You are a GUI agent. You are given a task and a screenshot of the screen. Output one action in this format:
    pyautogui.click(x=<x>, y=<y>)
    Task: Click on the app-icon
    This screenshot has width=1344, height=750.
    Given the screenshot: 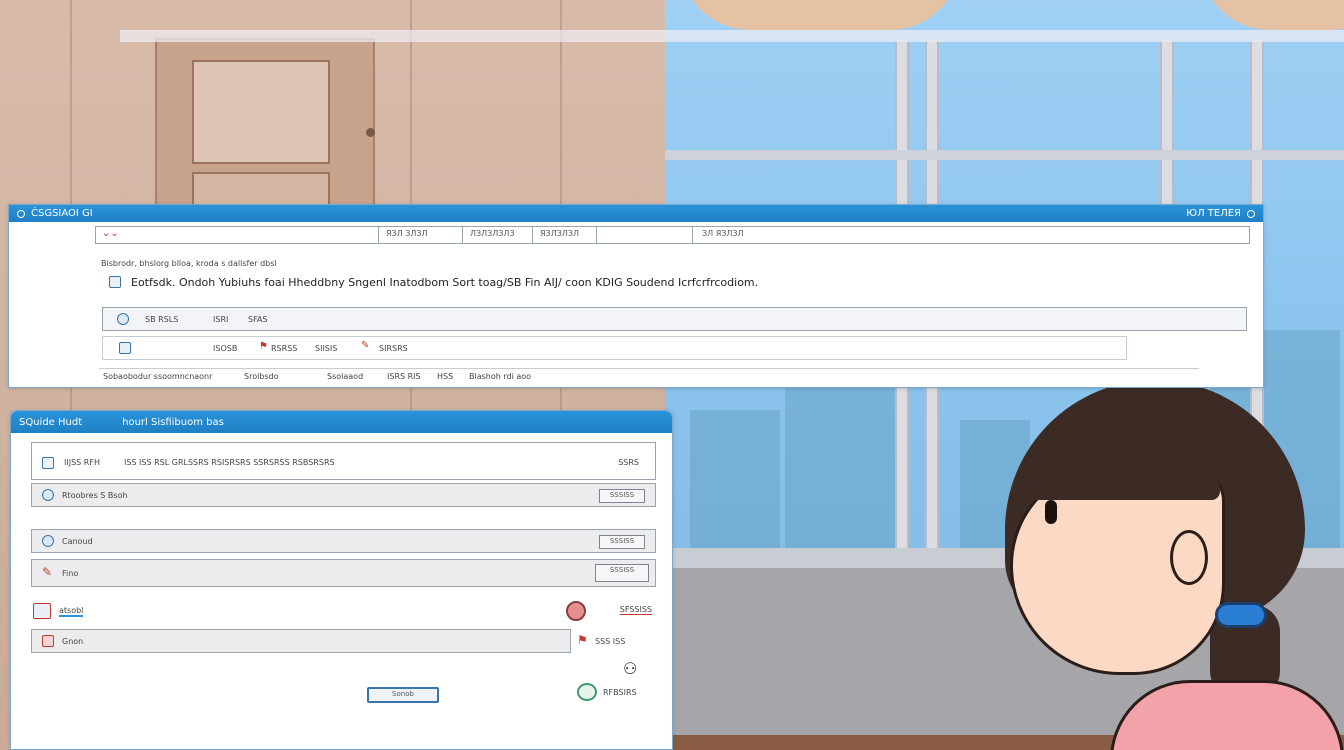 What is the action you would take?
    pyautogui.click(x=21, y=213)
    